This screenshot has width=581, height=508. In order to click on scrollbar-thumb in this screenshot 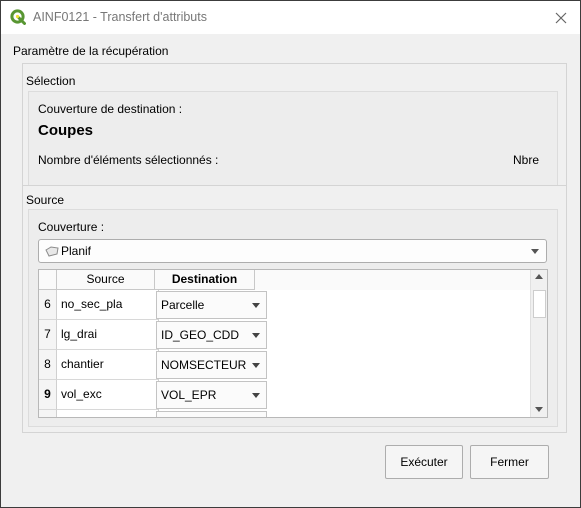, I will do `click(539, 304)`.